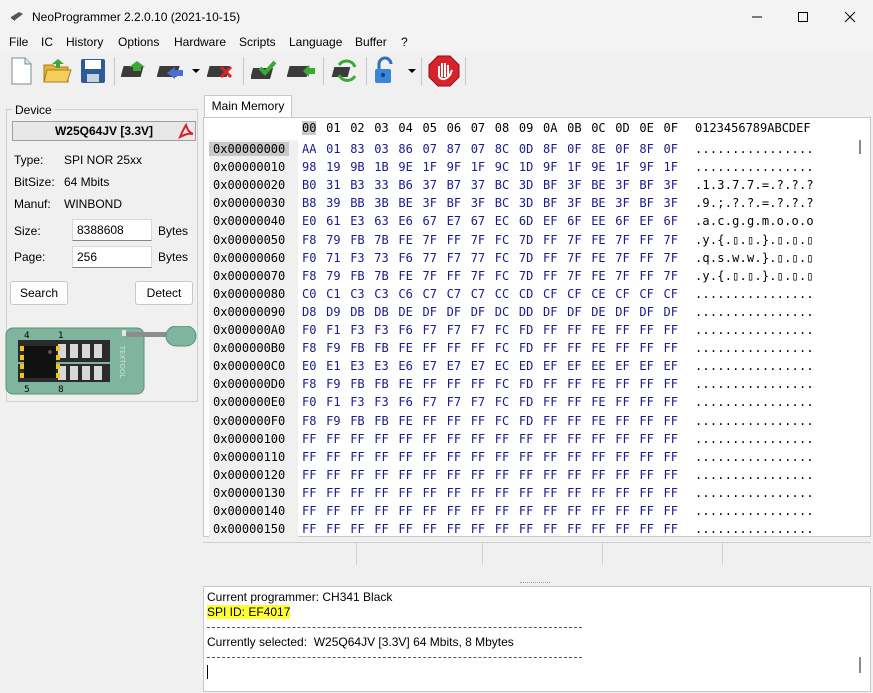  I want to click on save-button, so click(93, 71).